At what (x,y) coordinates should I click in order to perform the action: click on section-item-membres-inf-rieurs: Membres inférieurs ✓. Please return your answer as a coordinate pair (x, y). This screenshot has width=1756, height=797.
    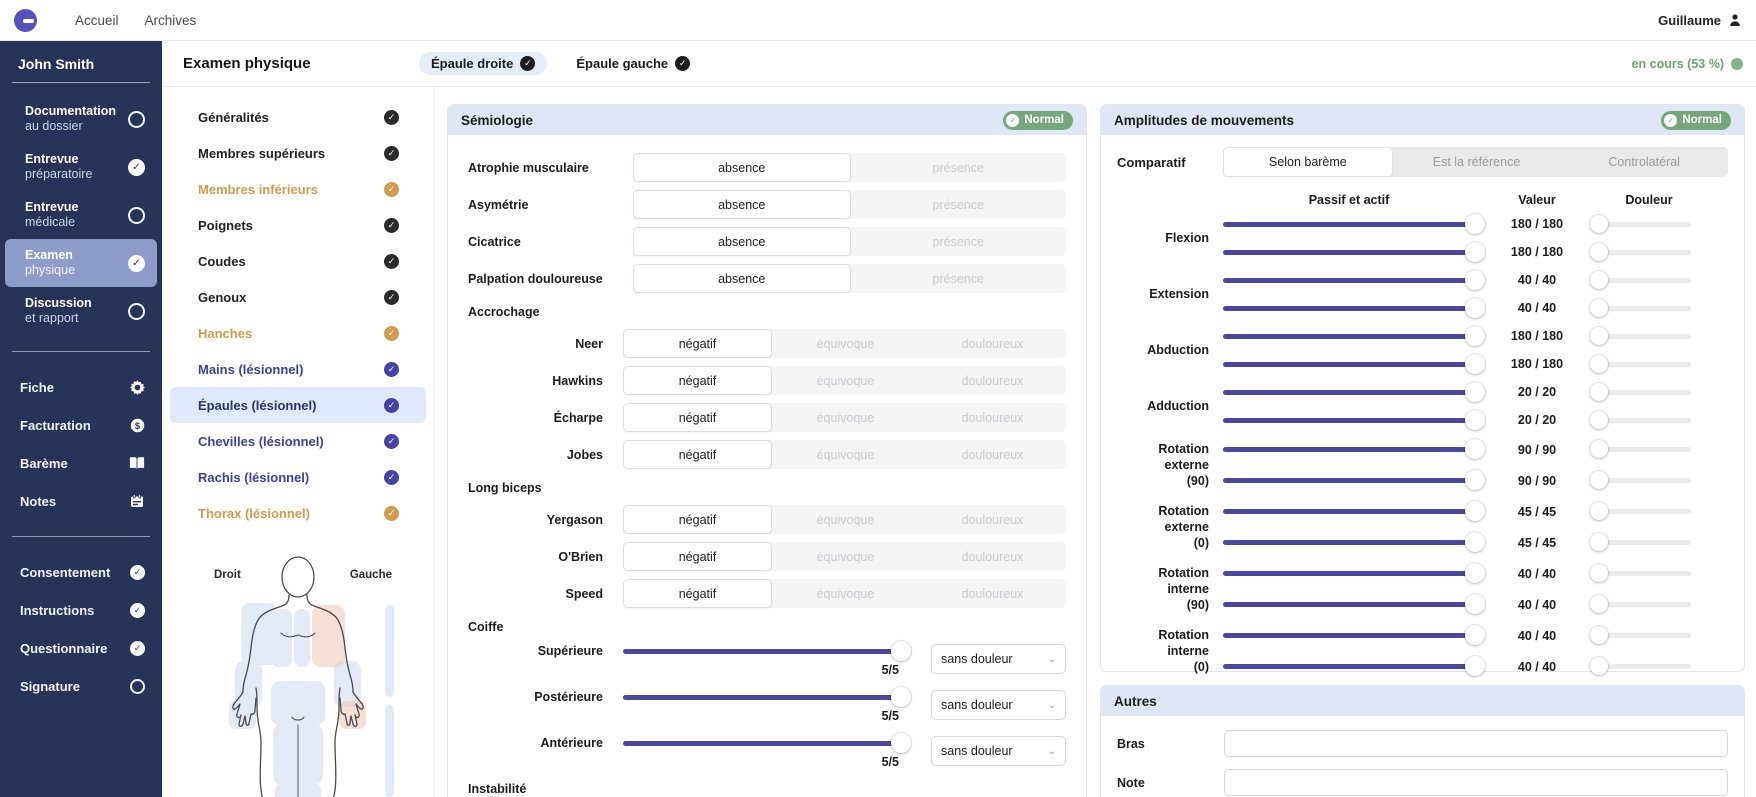
    Looking at the image, I should click on (298, 189).